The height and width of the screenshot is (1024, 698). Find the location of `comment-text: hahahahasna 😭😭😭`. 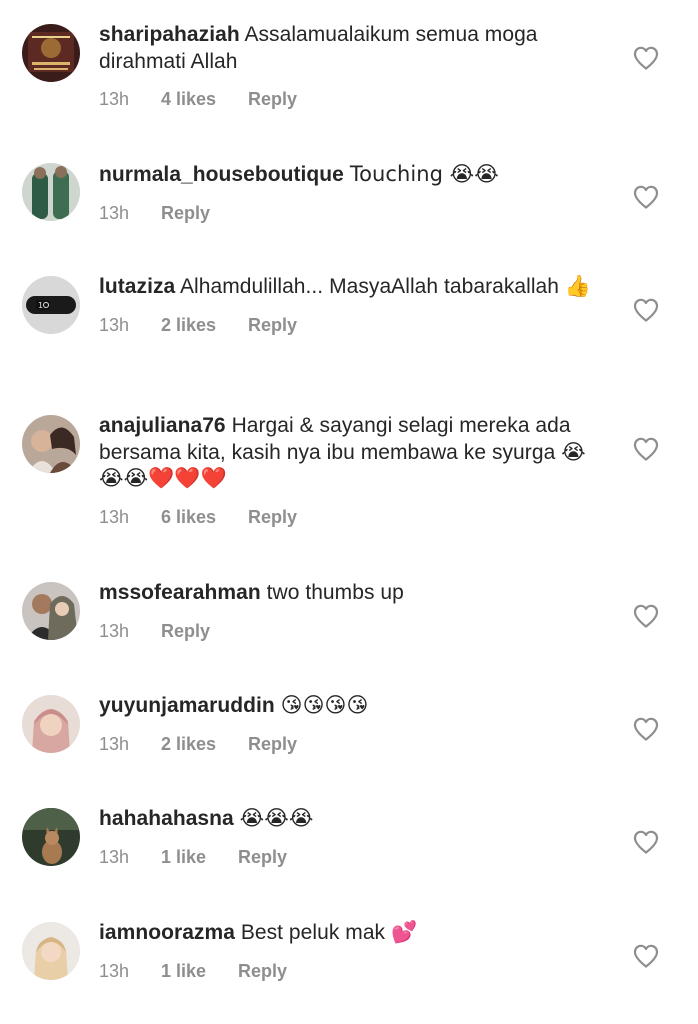

comment-text: hahahahasna 😭😭😭 is located at coordinates (349, 819).